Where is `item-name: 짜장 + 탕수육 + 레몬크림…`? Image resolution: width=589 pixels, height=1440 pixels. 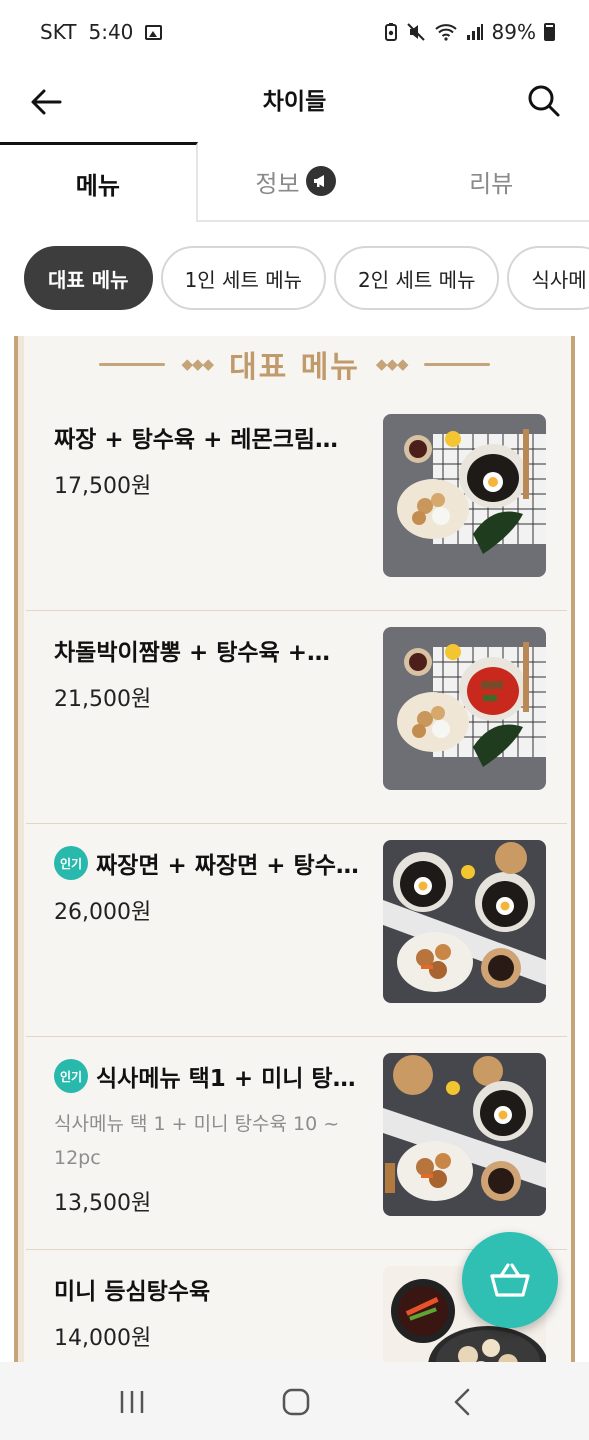
item-name: 짜장 + 탕수육 + 레몬크림… is located at coordinates (196, 440).